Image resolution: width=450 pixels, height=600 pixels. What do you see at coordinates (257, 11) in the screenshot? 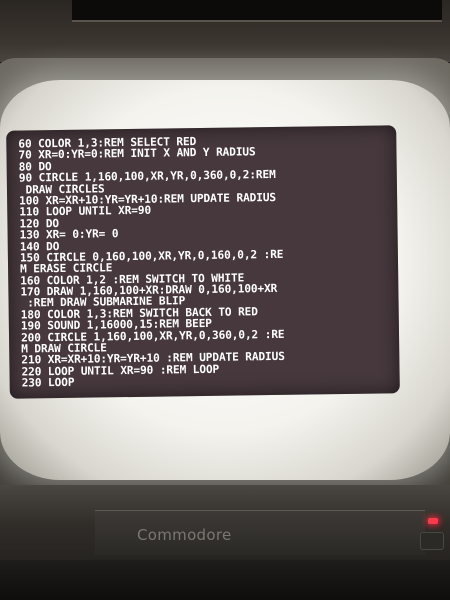
I see `vent-slot` at bounding box center [257, 11].